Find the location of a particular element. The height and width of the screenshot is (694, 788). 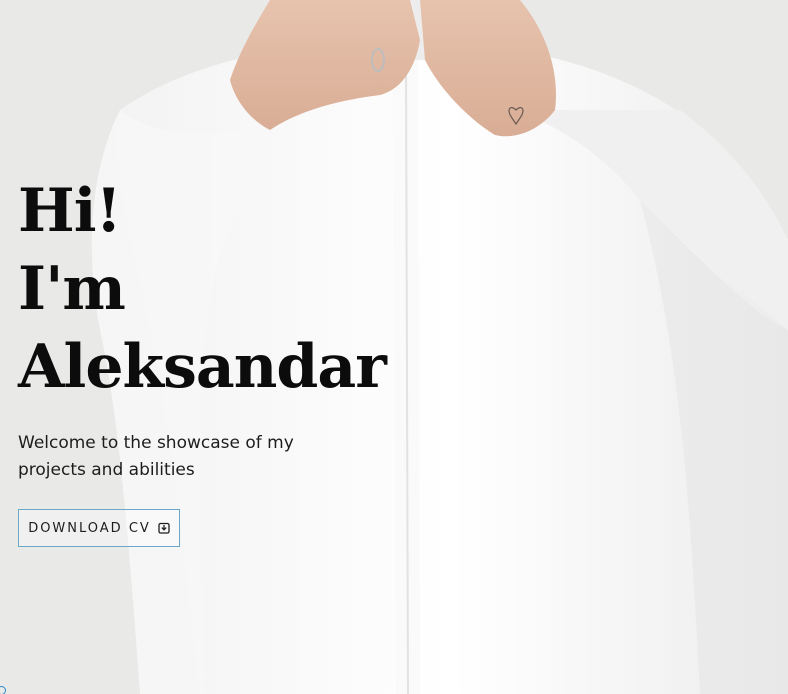

headline-line-1: Hi! is located at coordinates (70, 211).